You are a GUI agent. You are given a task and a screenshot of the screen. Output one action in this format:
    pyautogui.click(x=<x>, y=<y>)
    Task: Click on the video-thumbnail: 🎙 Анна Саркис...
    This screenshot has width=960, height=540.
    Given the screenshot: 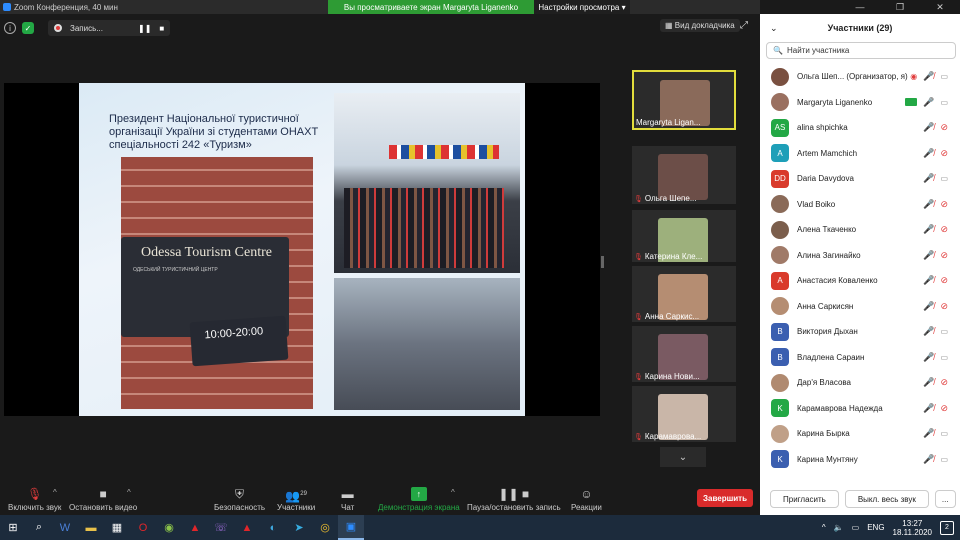 What is the action you would take?
    pyautogui.click(x=684, y=294)
    